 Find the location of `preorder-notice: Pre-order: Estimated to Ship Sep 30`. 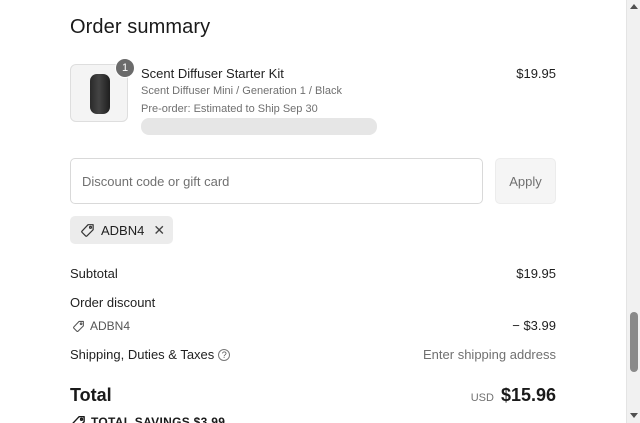

preorder-notice: Pre-order: Estimated to Ship Sep 30 is located at coordinates (229, 109).